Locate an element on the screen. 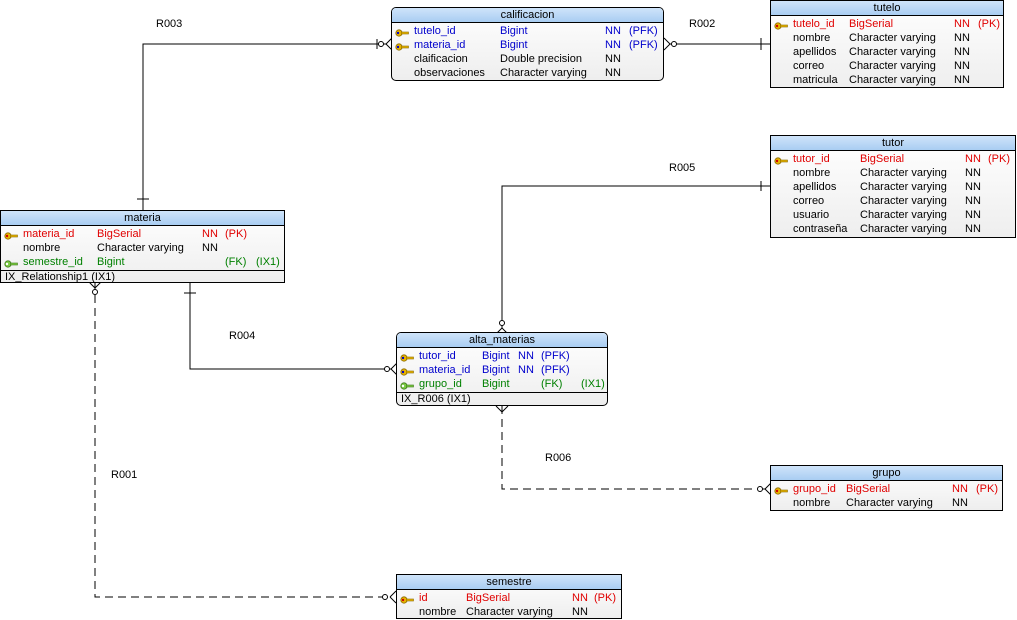 Image resolution: width=1017 pixels, height=620 pixels. relationship-label-r004: R004 is located at coordinates (242, 336).